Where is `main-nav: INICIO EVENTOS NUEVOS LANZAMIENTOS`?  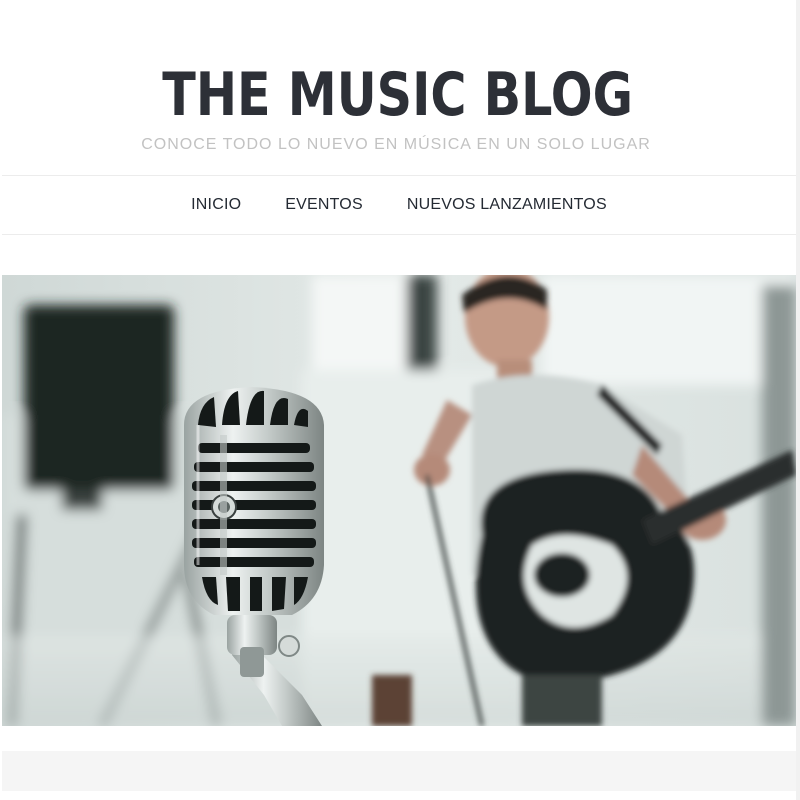 main-nav: INICIO EVENTOS NUEVOS LANZAMIENTOS is located at coordinates (399, 205).